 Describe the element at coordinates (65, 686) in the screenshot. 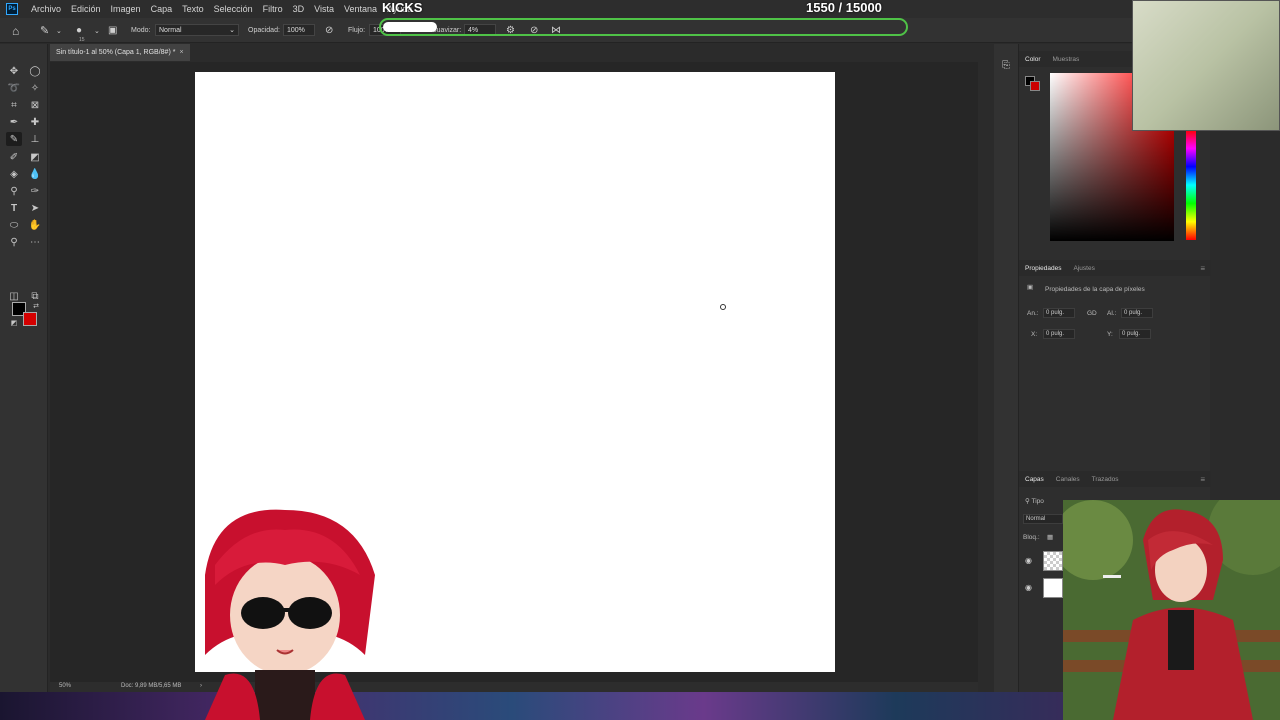

I see `zoom-level: 50%` at that location.